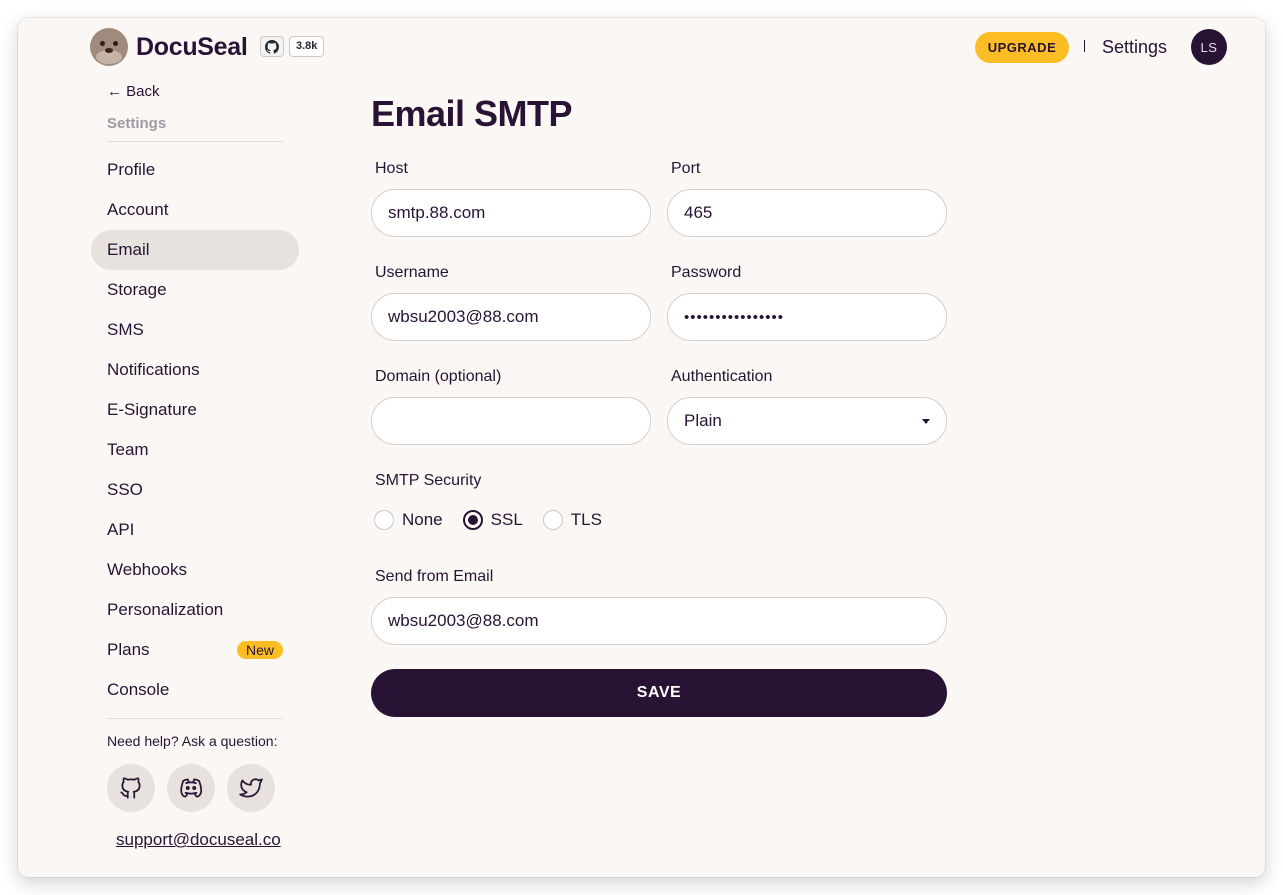  Describe the element at coordinates (137, 123) in the screenshot. I see `sidebar-section-title: Settings` at that location.